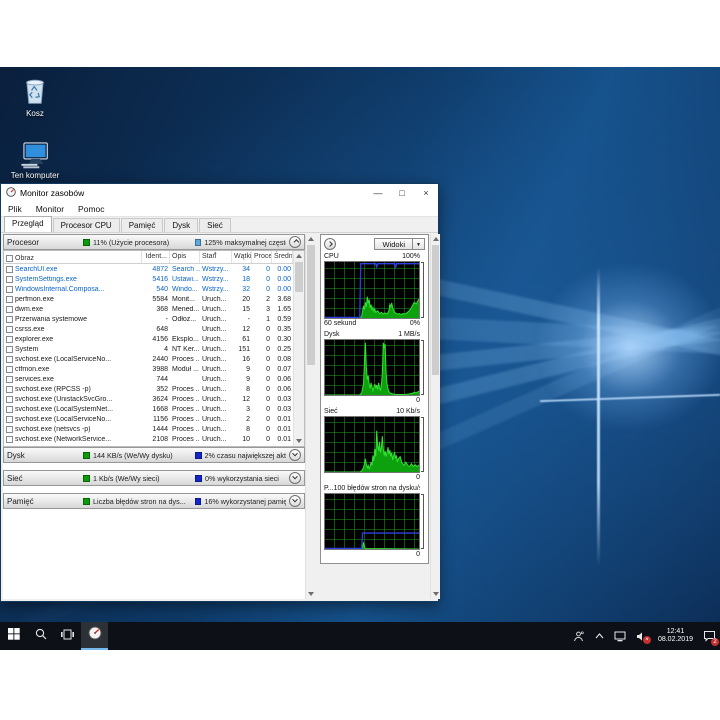 The image size is (720, 720). Describe the element at coordinates (35, 96) in the screenshot. I see `desktop-icon-recycle-bin: Kosz` at that location.